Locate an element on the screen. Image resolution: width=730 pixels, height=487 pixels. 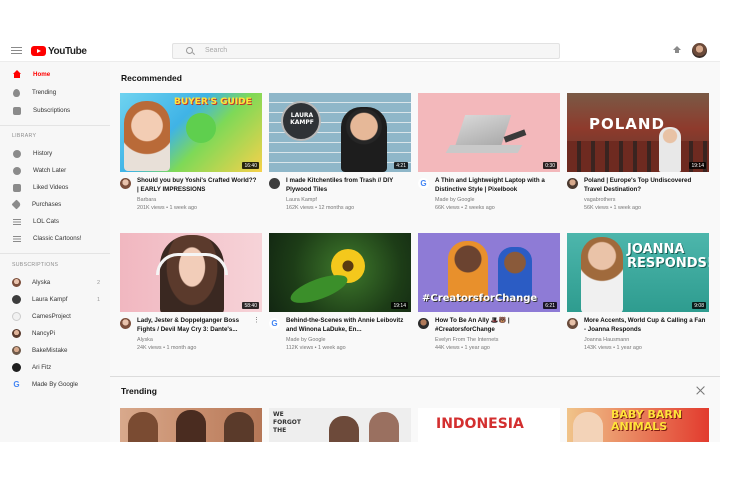
trending-thumbnail: WE FORGOT THE is located at coordinates (340, 425).